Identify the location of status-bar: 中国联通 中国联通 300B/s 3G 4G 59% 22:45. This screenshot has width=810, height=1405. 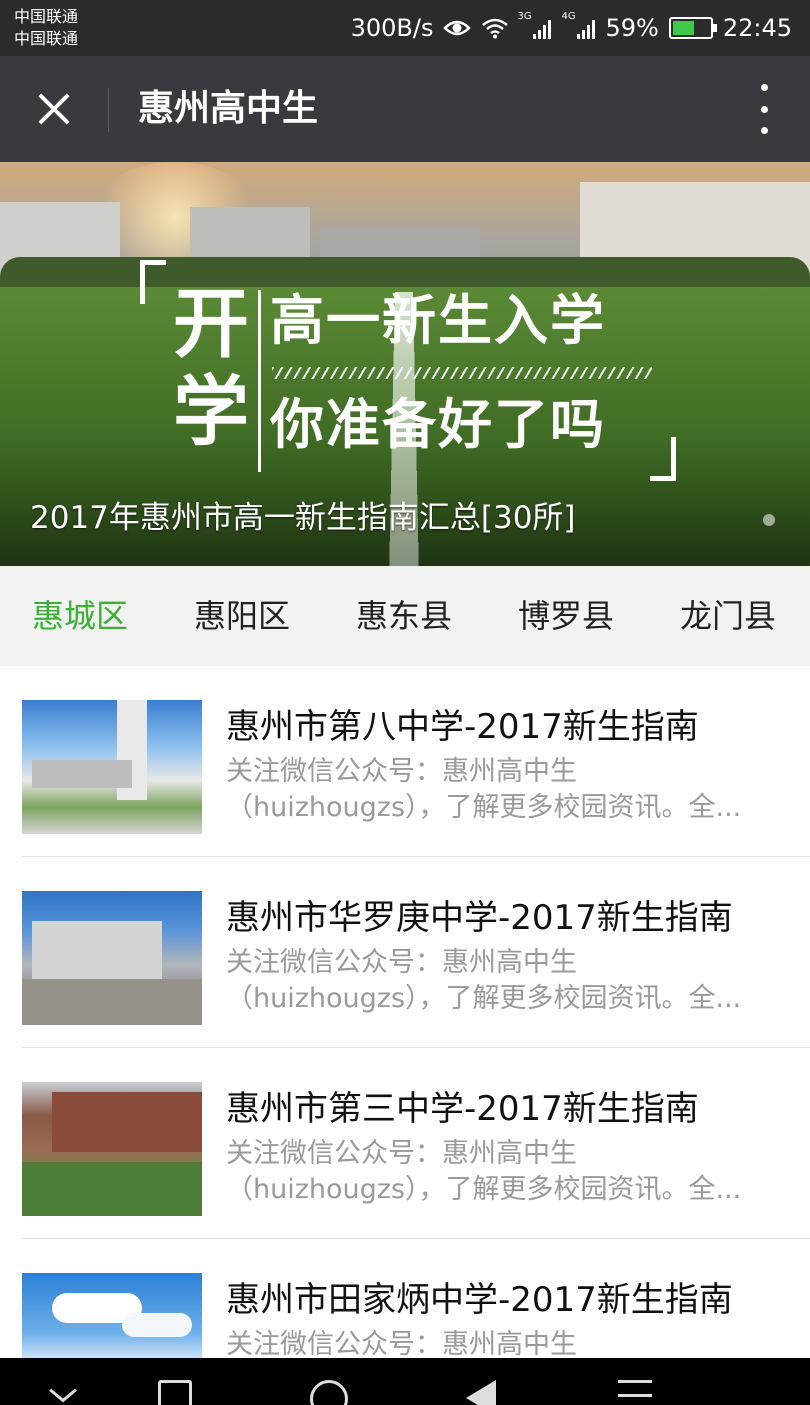
(405, 28).